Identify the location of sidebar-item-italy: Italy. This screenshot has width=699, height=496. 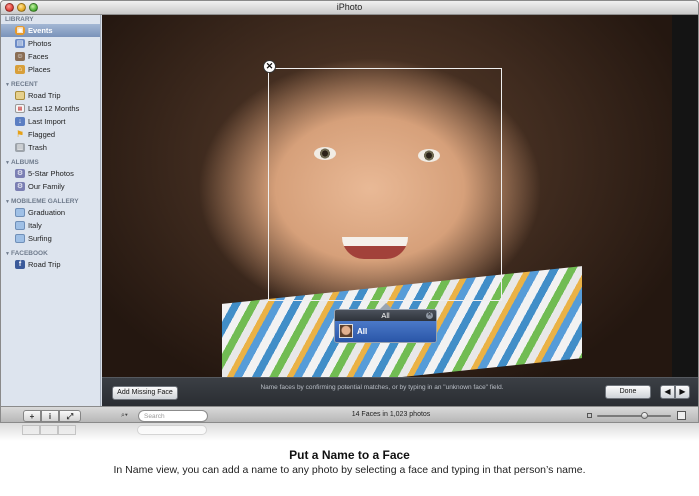
(50, 225).